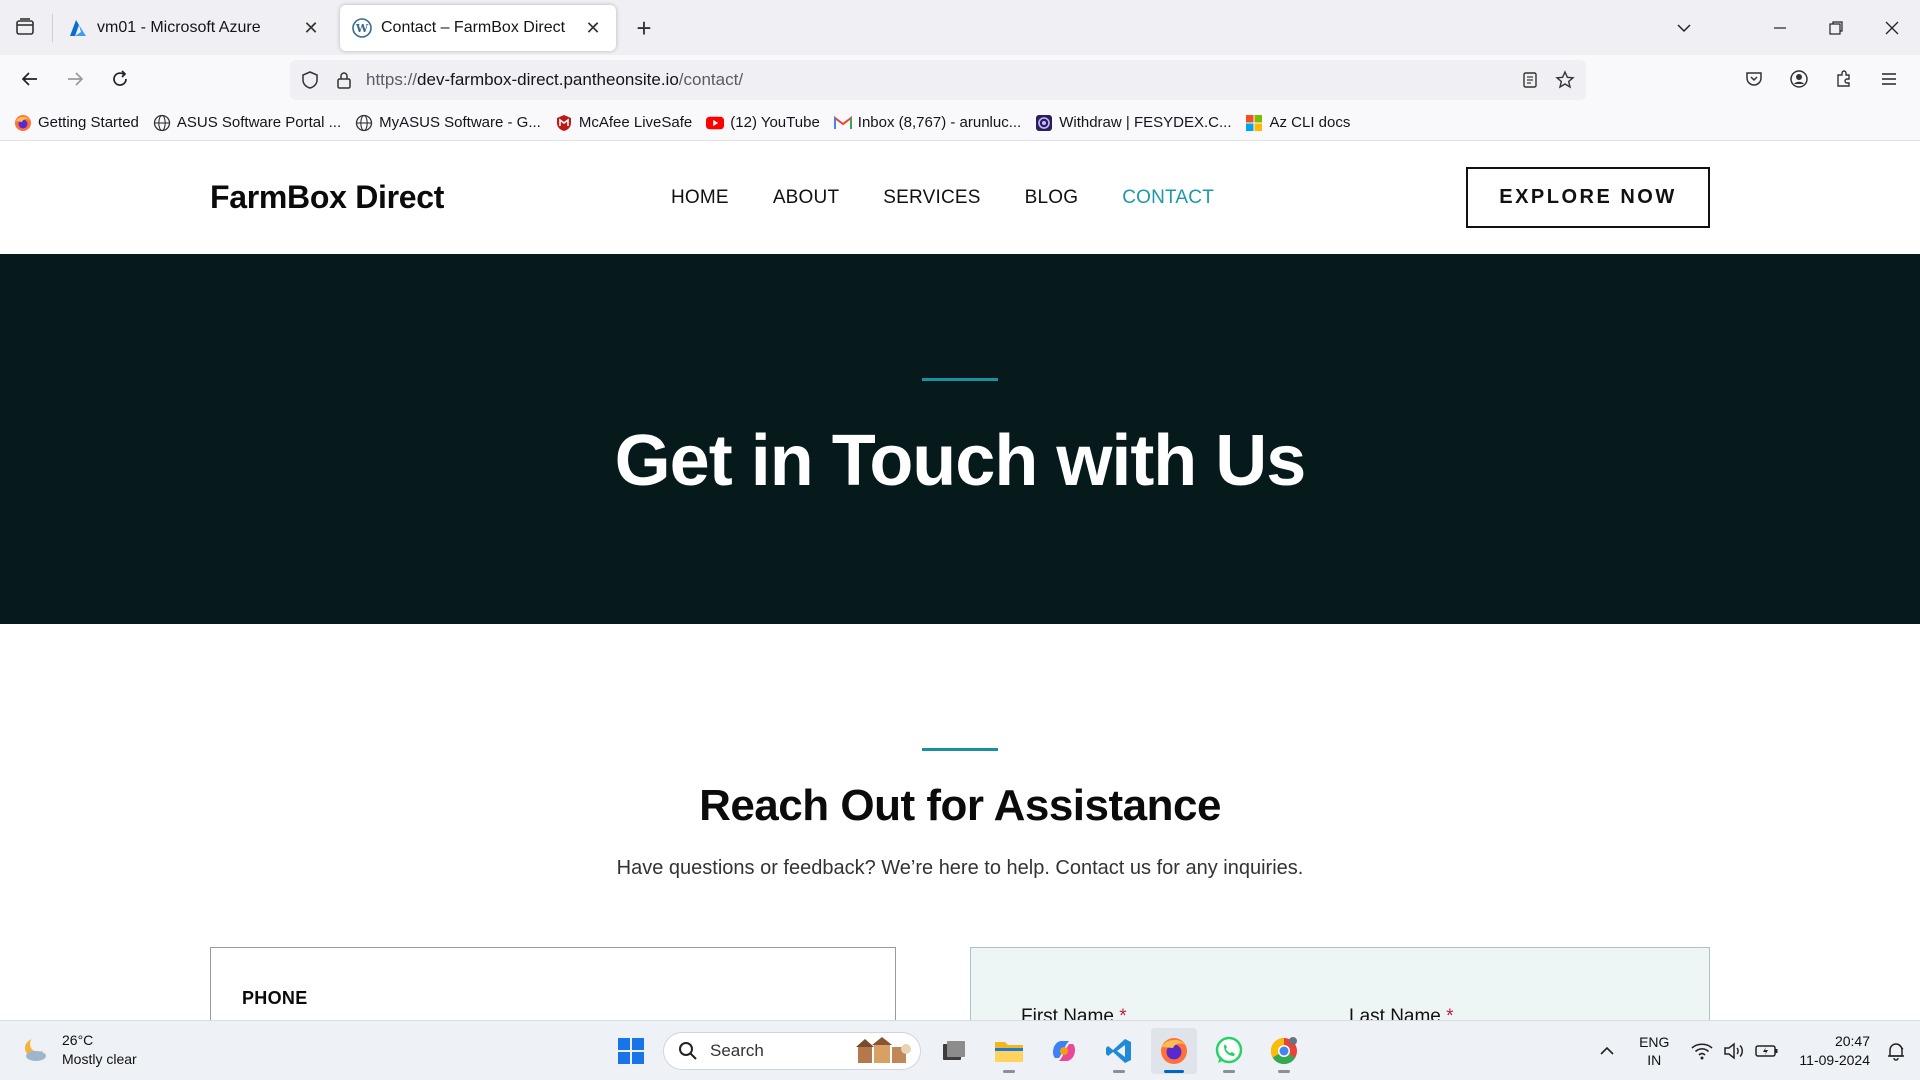  Describe the element at coordinates (1654, 1051) in the screenshot. I see `input-language: ENG IN` at that location.